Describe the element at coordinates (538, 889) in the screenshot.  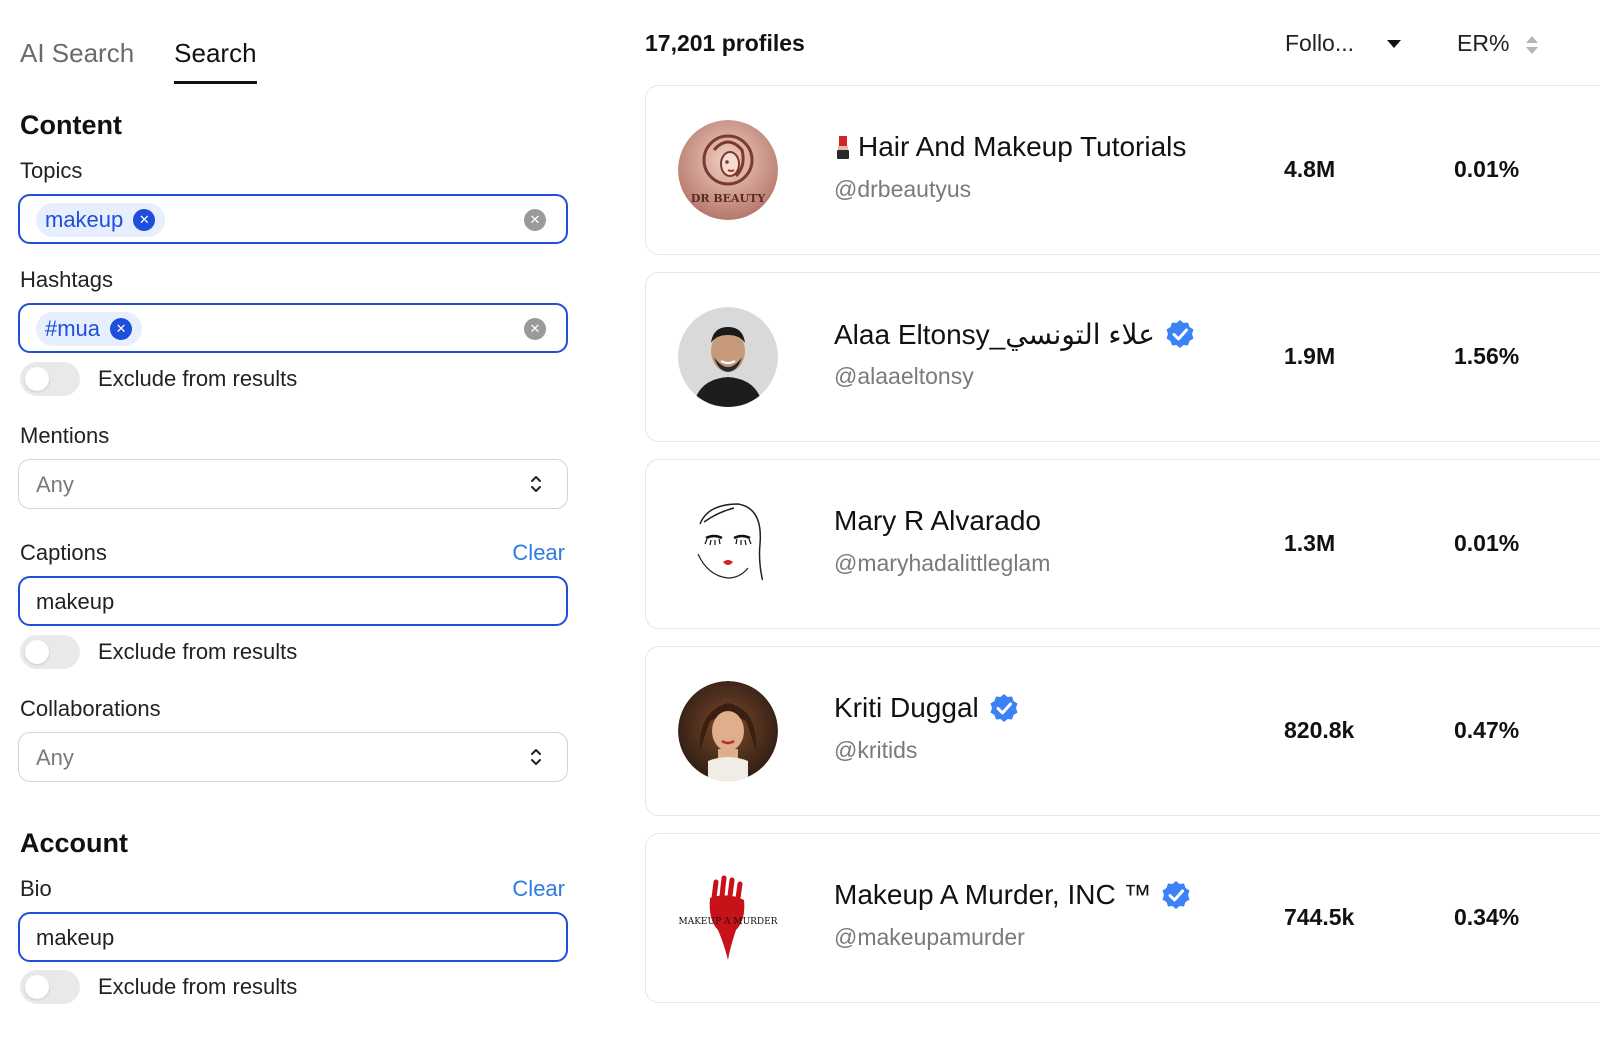
I see `bio-clear-link: Clear` at that location.